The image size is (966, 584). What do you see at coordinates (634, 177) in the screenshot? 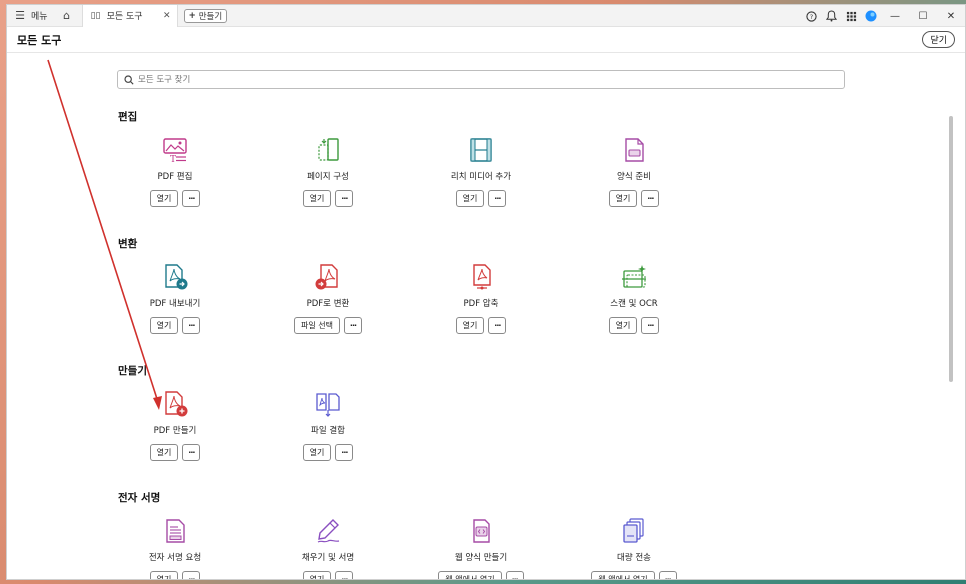
I see `tool-name: 양식 준비` at bounding box center [634, 177].